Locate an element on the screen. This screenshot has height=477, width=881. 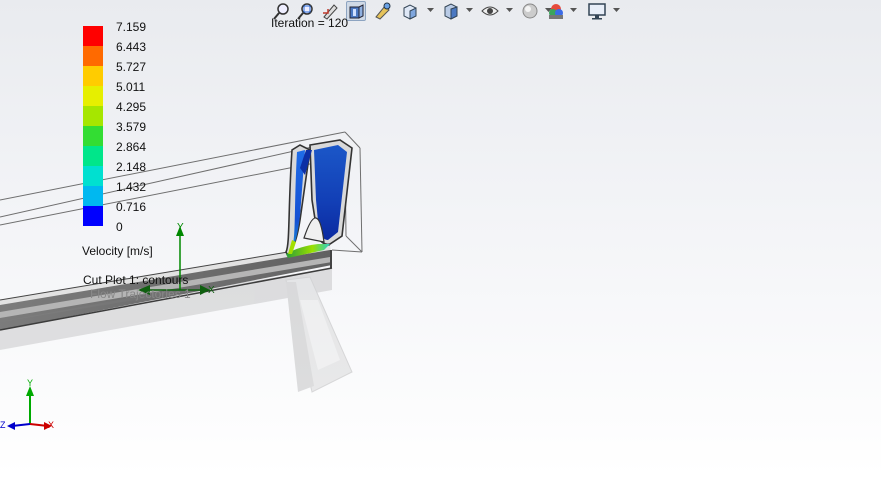
flow-trajectories-label: Flow Trajectories 1 is located at coordinates (140, 294).